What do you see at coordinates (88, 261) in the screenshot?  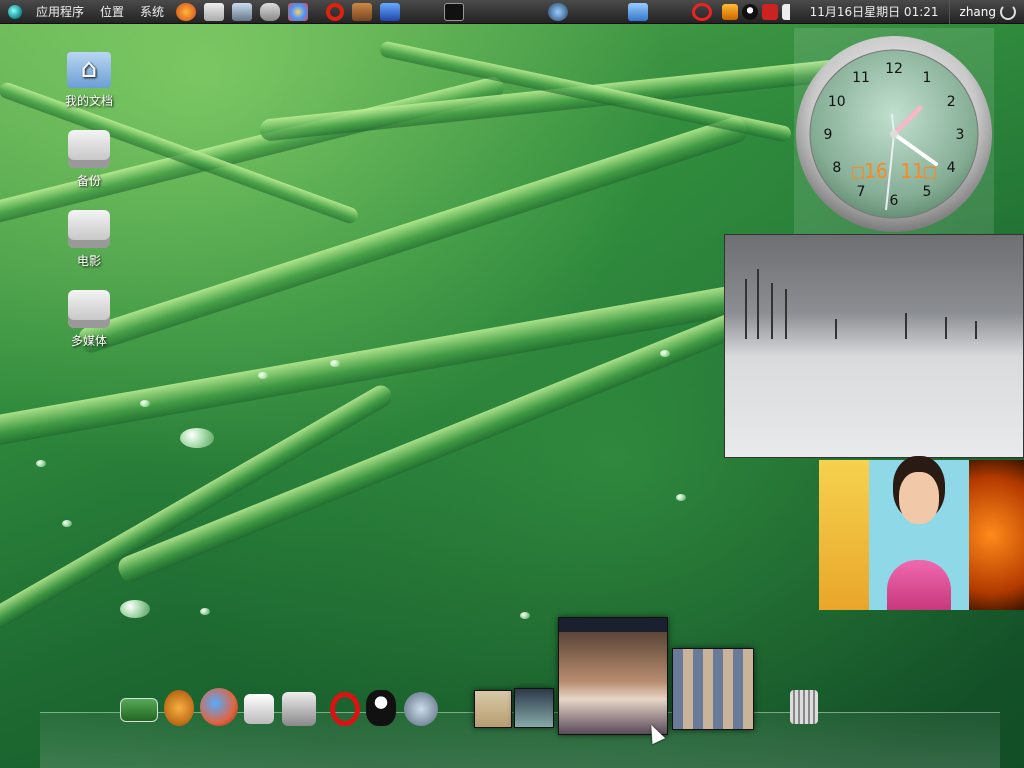 I see `desktop-icon-label: 电影` at bounding box center [88, 261].